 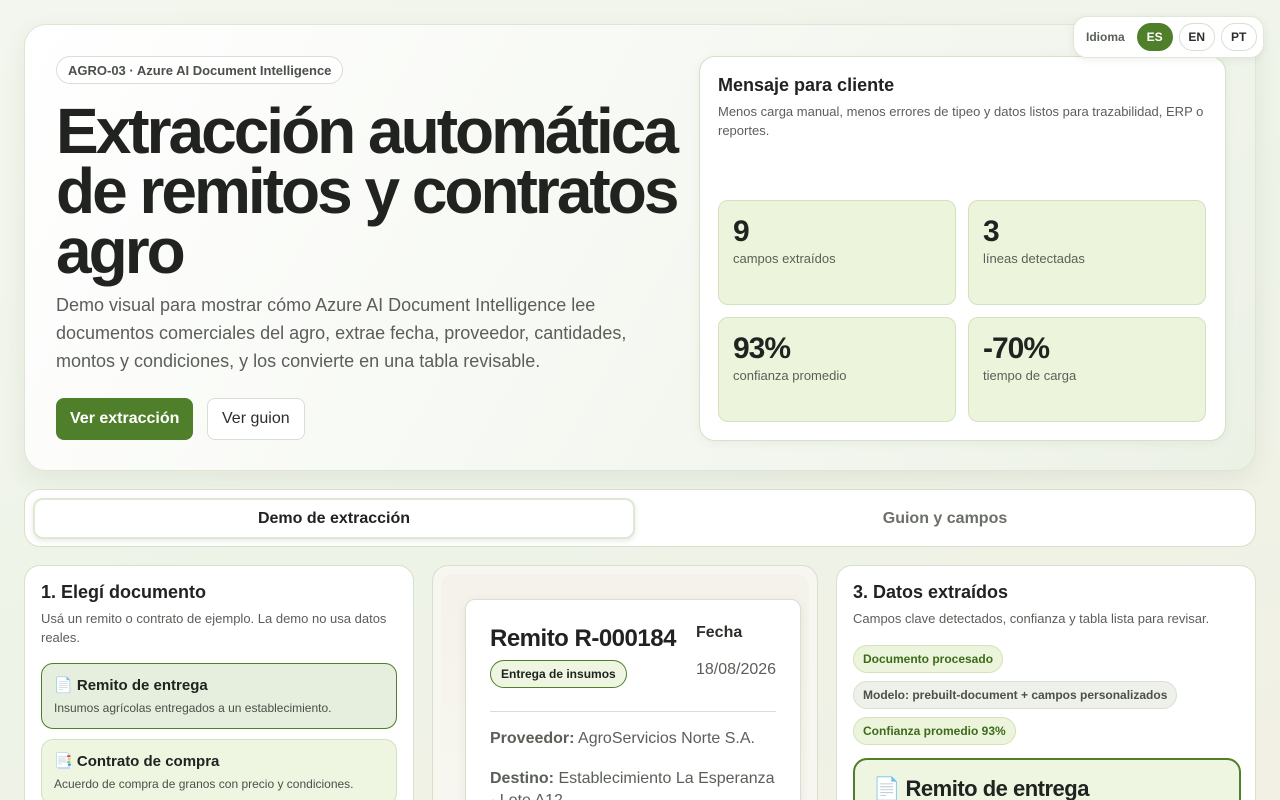 What do you see at coordinates (837, 252) in the screenshot?
I see `stat-fields-extracted: 9 campos extraídos` at bounding box center [837, 252].